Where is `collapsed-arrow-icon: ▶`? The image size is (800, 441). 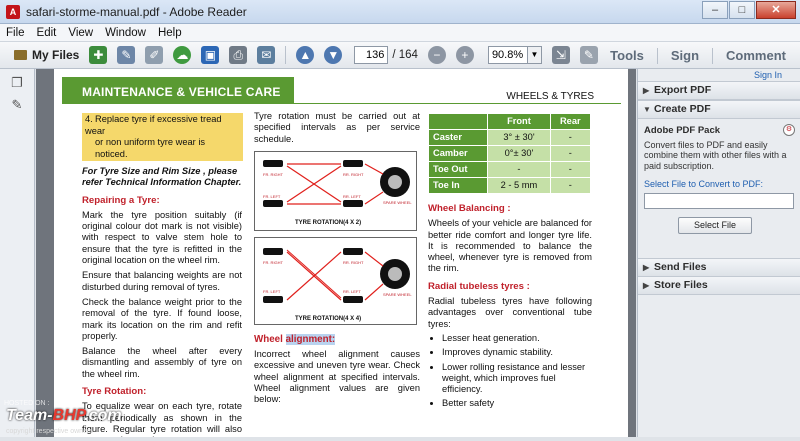 collapsed-arrow-icon: ▶ is located at coordinates (646, 267).